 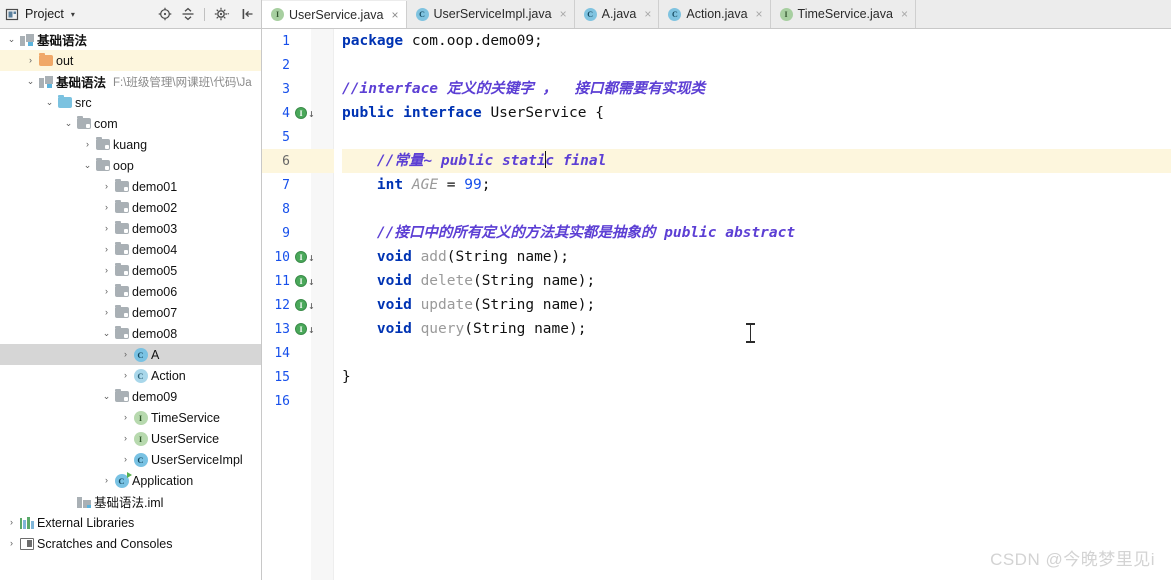 I want to click on tree-item-demo08: ⌄ demo08, so click(x=130, y=333).